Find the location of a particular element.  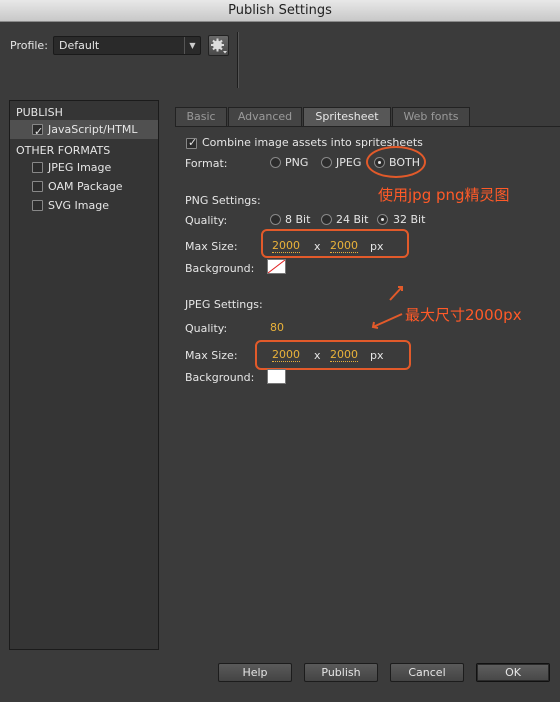

jpeg-max-size-label: Max Size: is located at coordinates (211, 355).